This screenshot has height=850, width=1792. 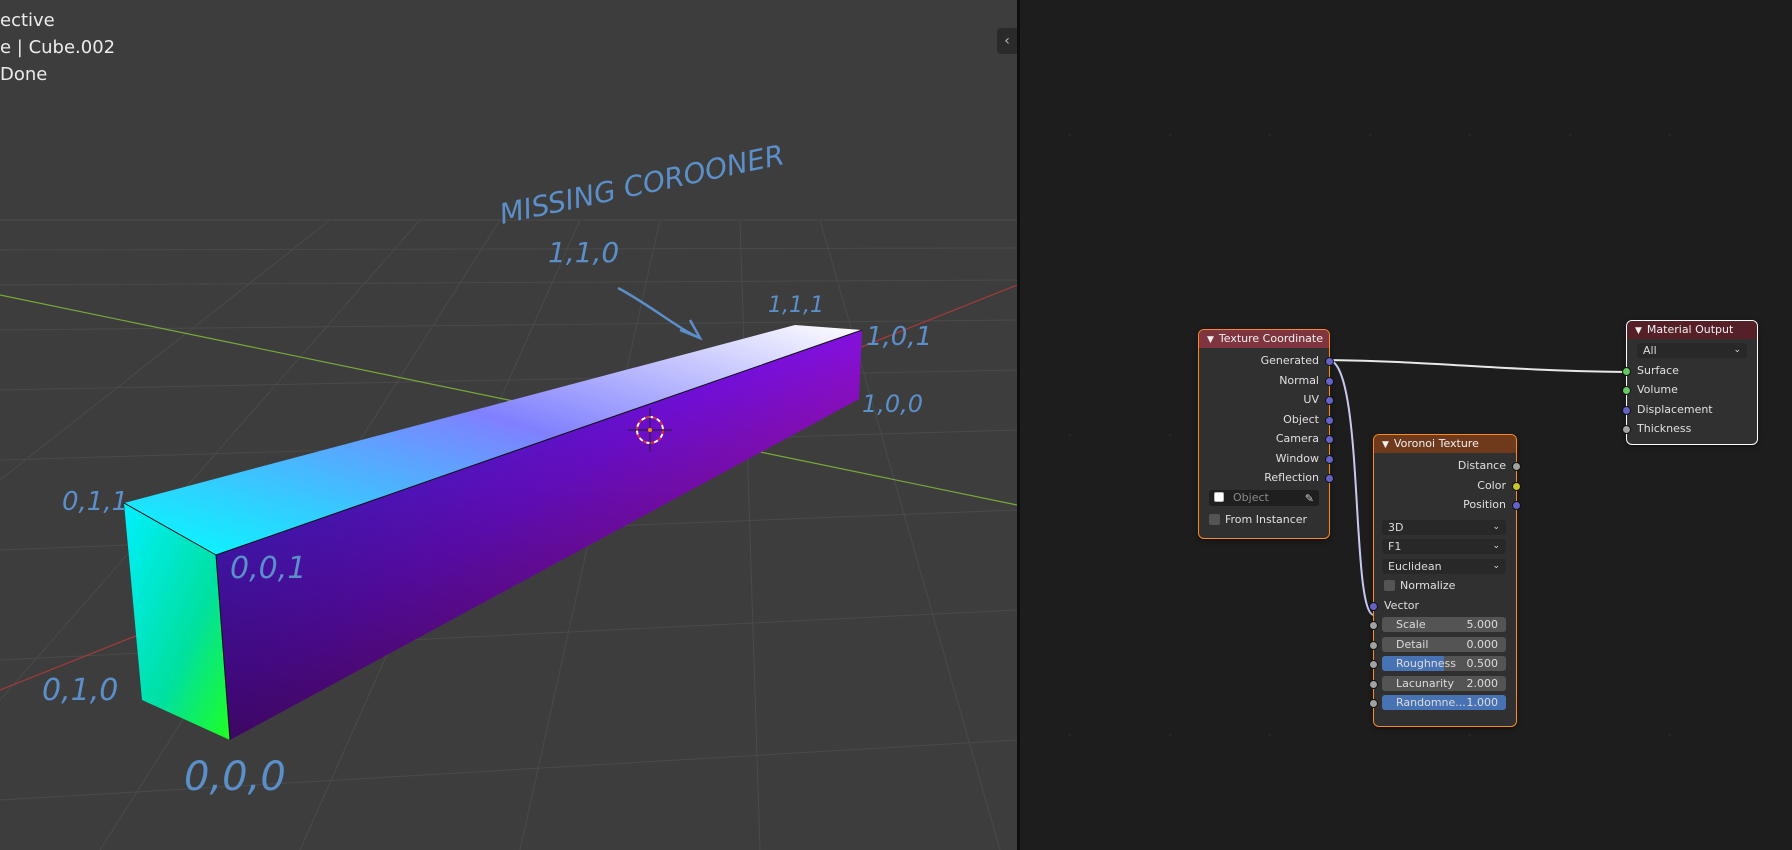 I want to click on feature-row: F1 ⌄, so click(x=1445, y=547).